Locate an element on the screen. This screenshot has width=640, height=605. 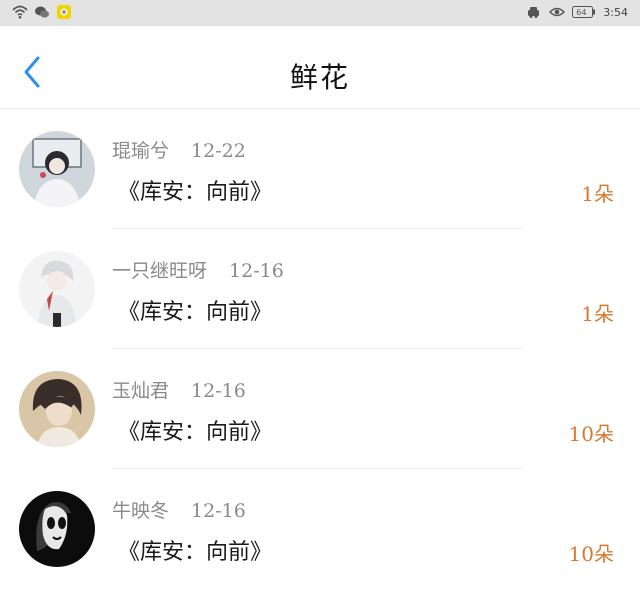
battery-icon: 64 is located at coordinates (584, 12).